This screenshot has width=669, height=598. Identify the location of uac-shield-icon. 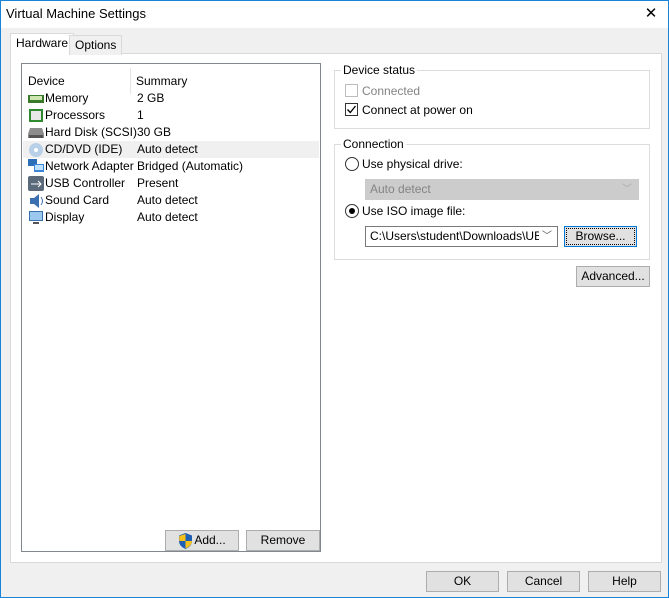
(185, 541).